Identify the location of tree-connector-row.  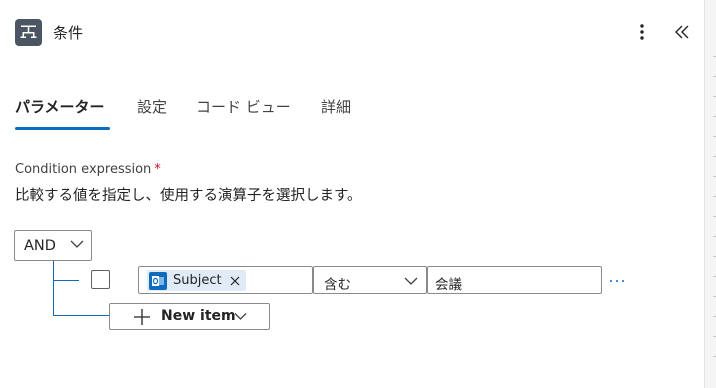
(66, 280).